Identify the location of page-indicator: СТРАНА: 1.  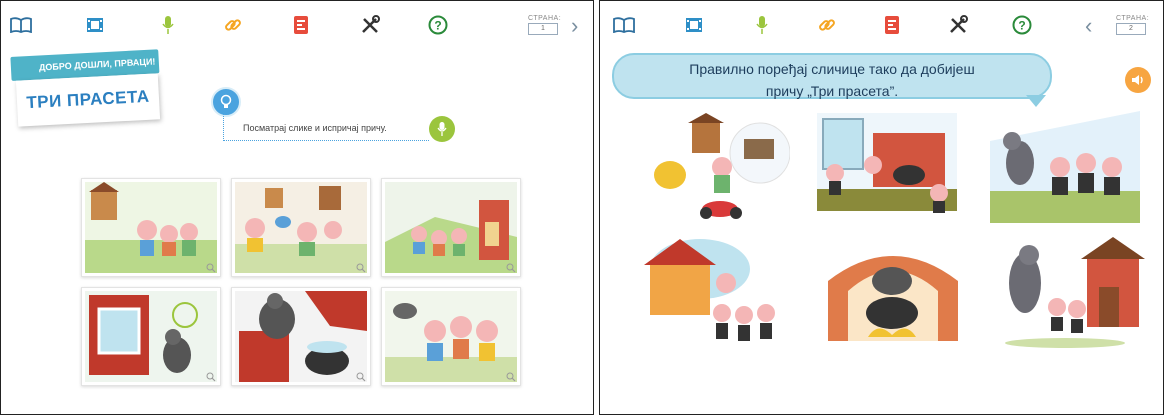
(545, 25).